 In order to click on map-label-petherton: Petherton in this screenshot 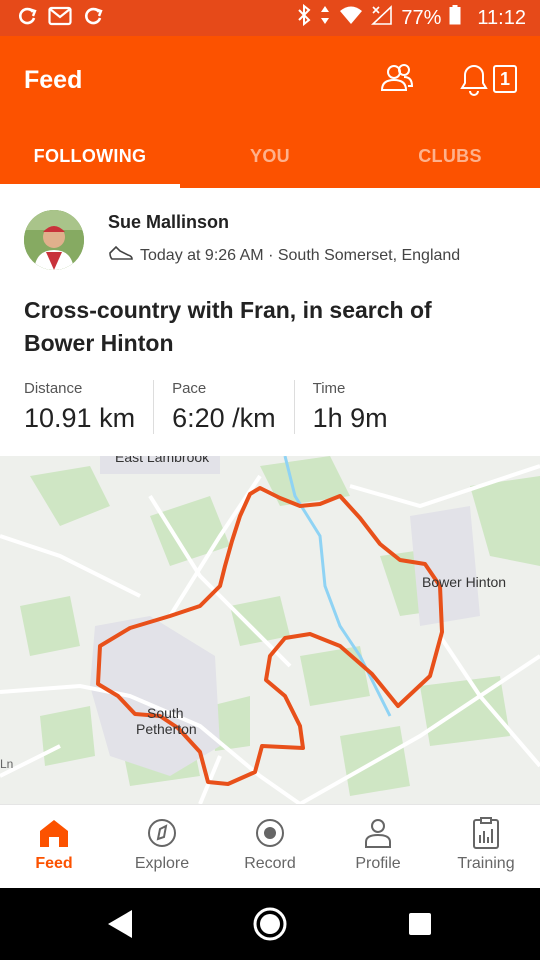, I will do `click(166, 729)`.